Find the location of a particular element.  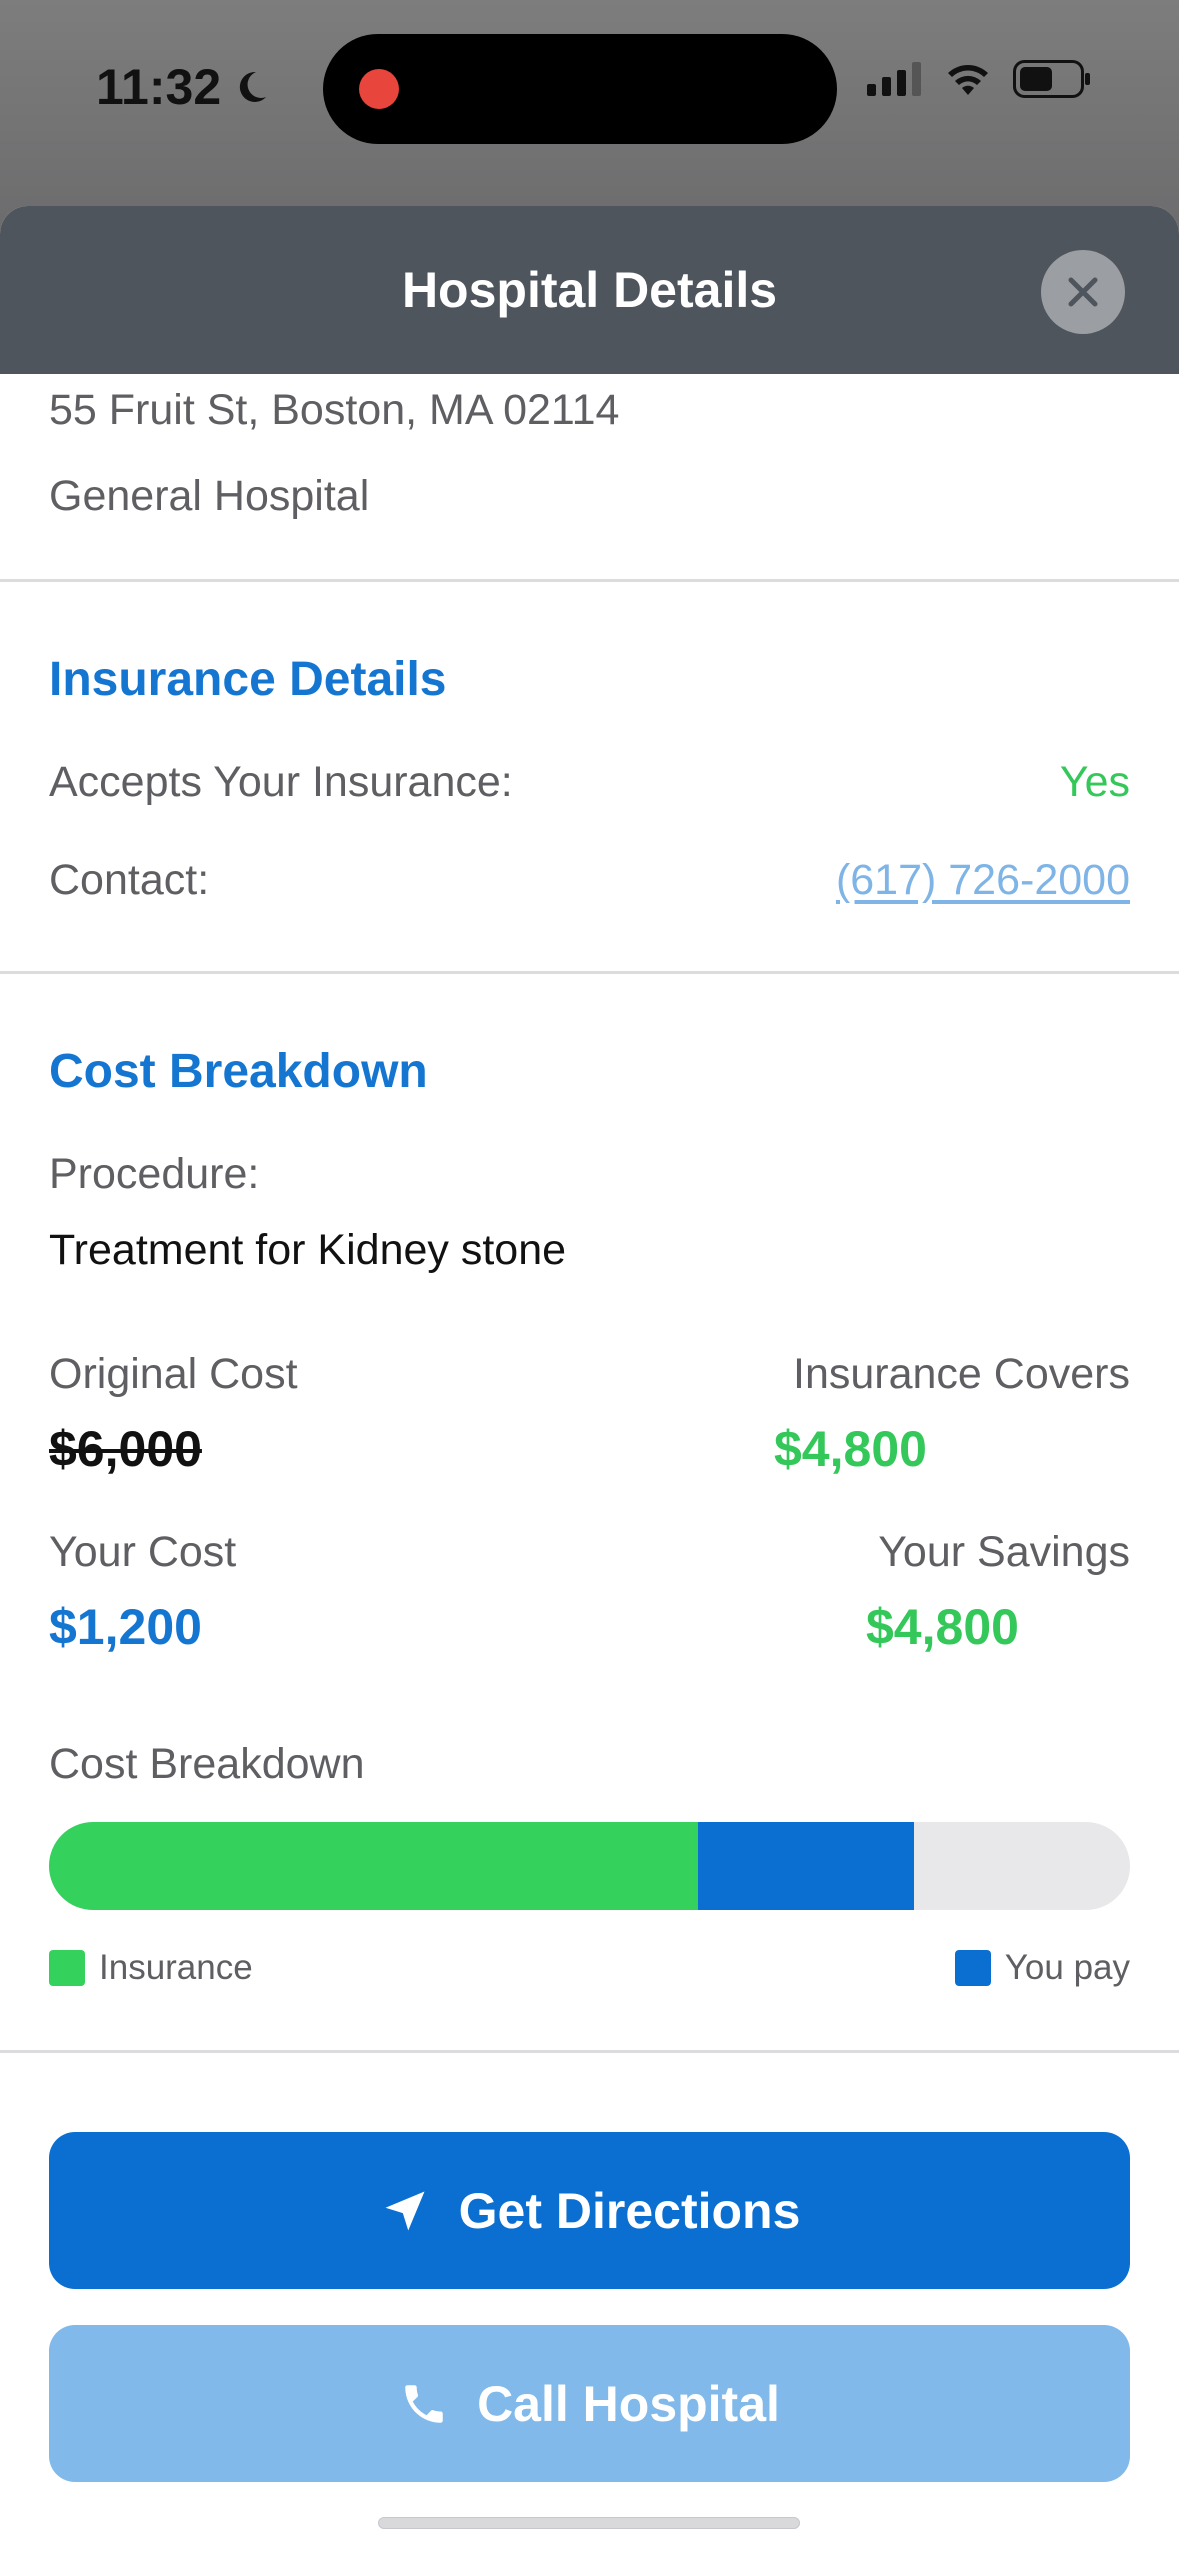

get-directions-button: Get Directions is located at coordinates (589, 2210).